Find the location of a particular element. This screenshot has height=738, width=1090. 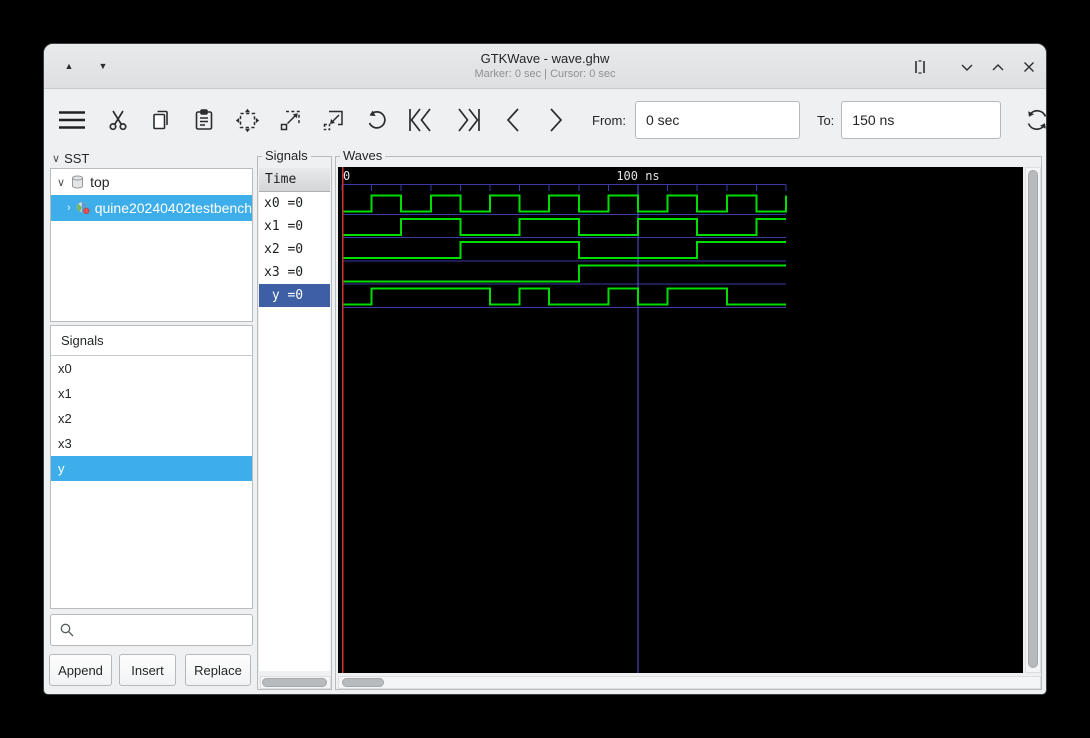

skip-to-end-icon is located at coordinates (469, 120).